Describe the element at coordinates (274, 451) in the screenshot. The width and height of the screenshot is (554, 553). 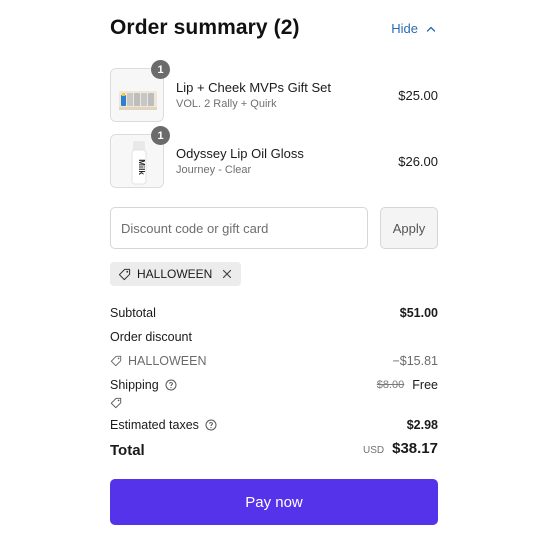
I see `total-row: Total USD $38.17` at that location.